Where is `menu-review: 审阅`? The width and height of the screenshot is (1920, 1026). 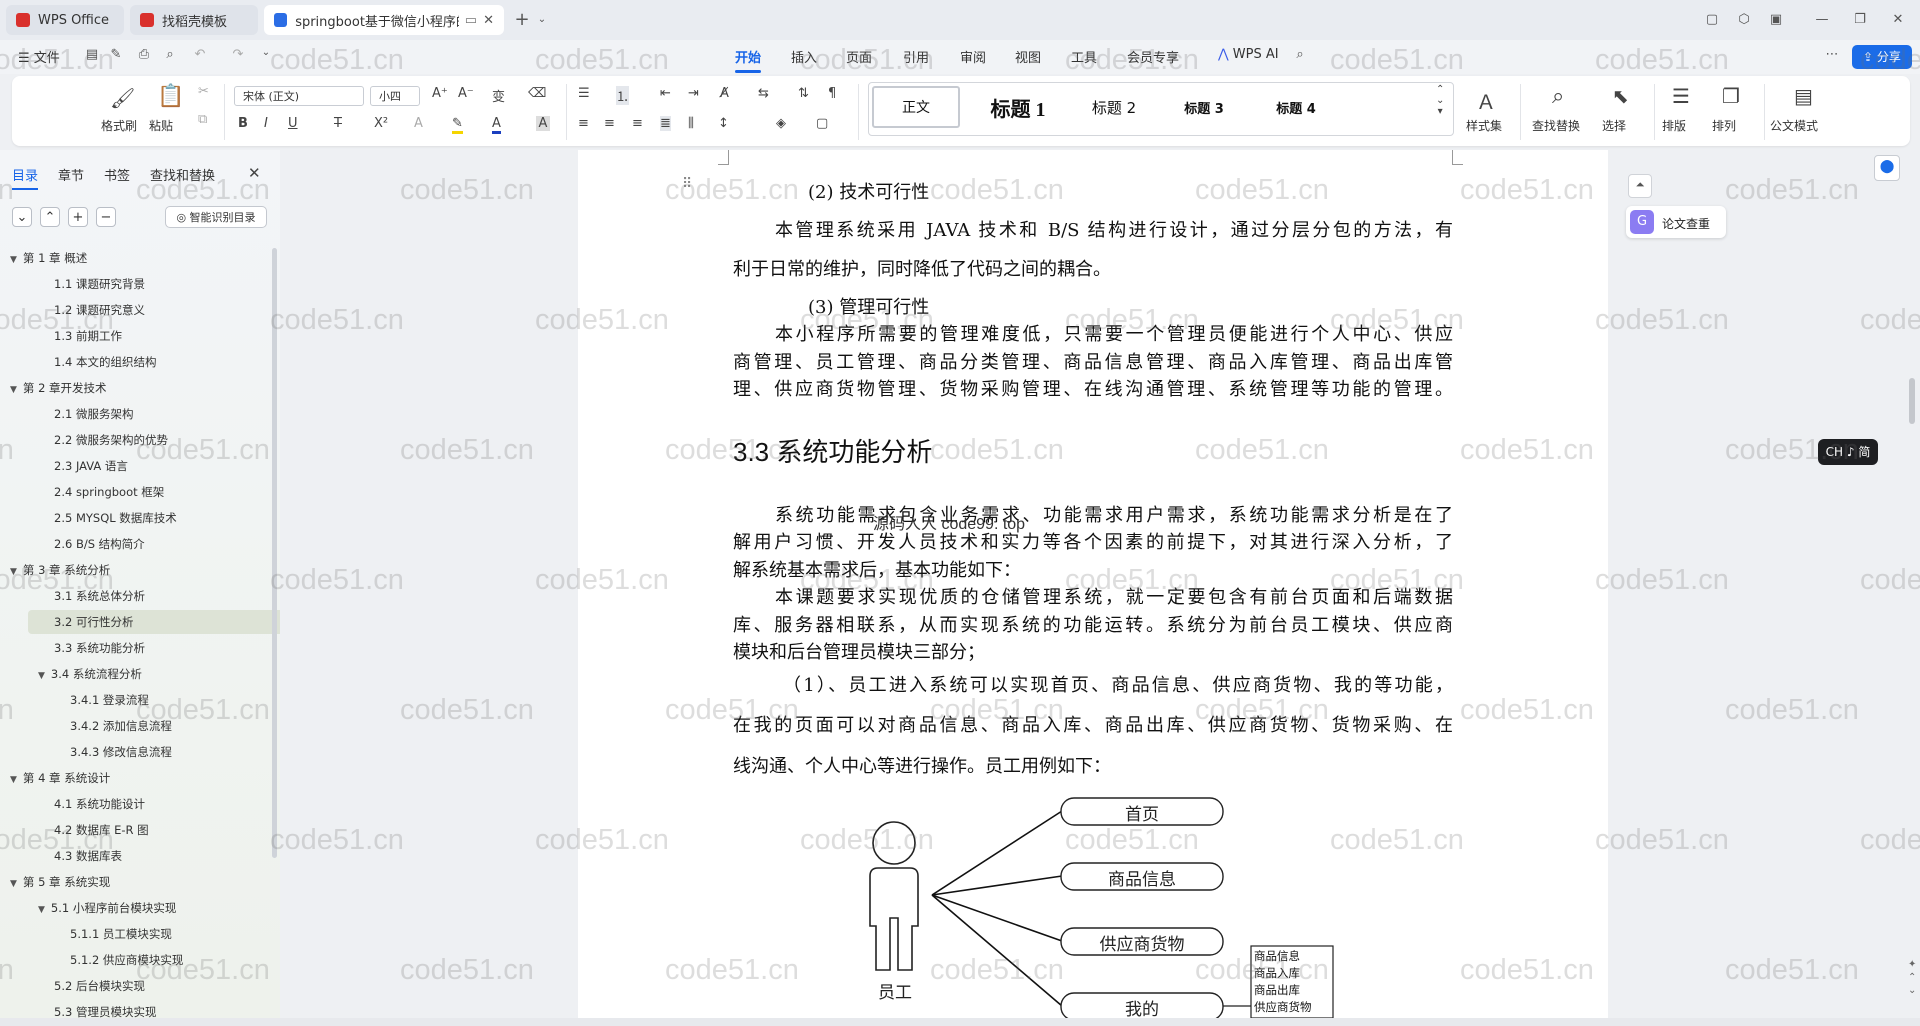
menu-review: 审阅 is located at coordinates (973, 56).